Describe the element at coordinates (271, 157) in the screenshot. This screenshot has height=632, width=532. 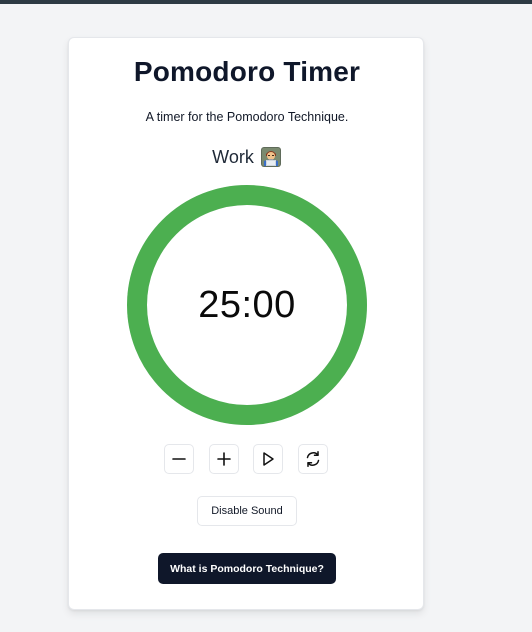
I see `technologist-emoji-icon` at that location.